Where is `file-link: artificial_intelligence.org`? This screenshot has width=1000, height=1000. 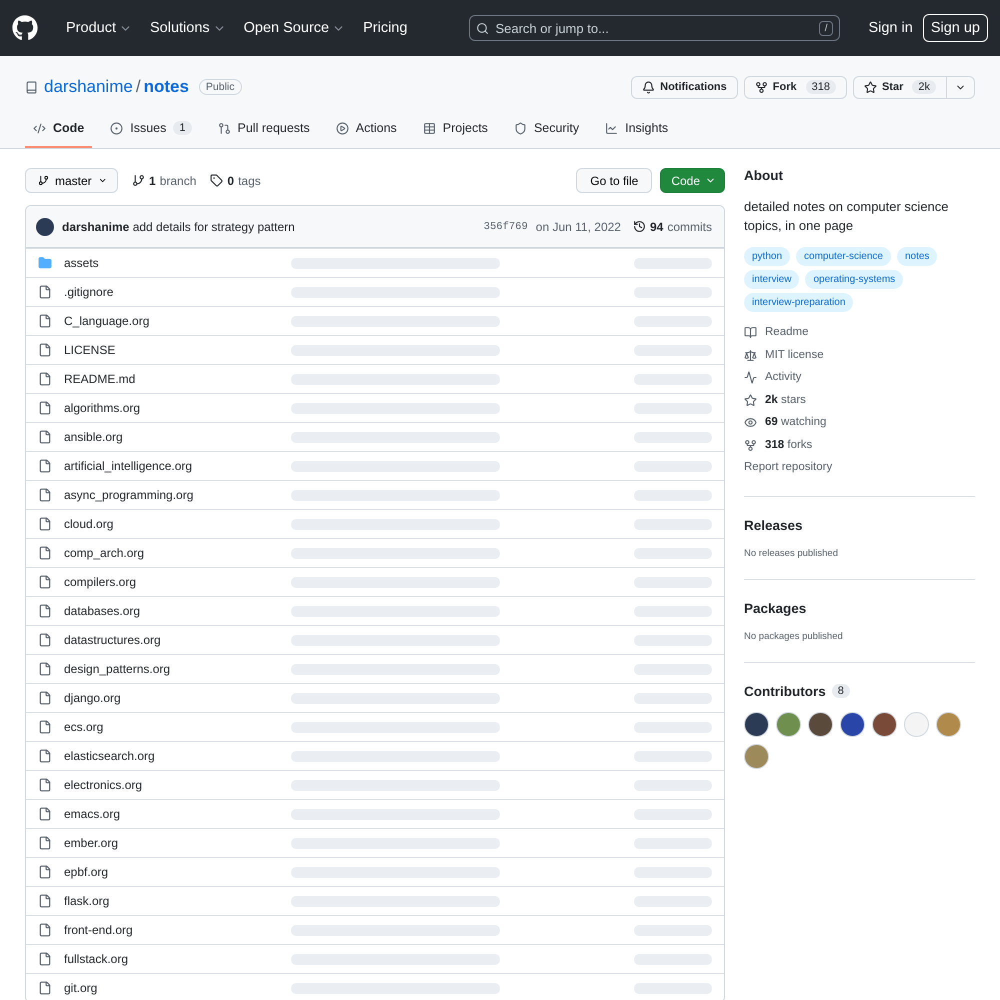 file-link: artificial_intelligence.org is located at coordinates (164, 466).